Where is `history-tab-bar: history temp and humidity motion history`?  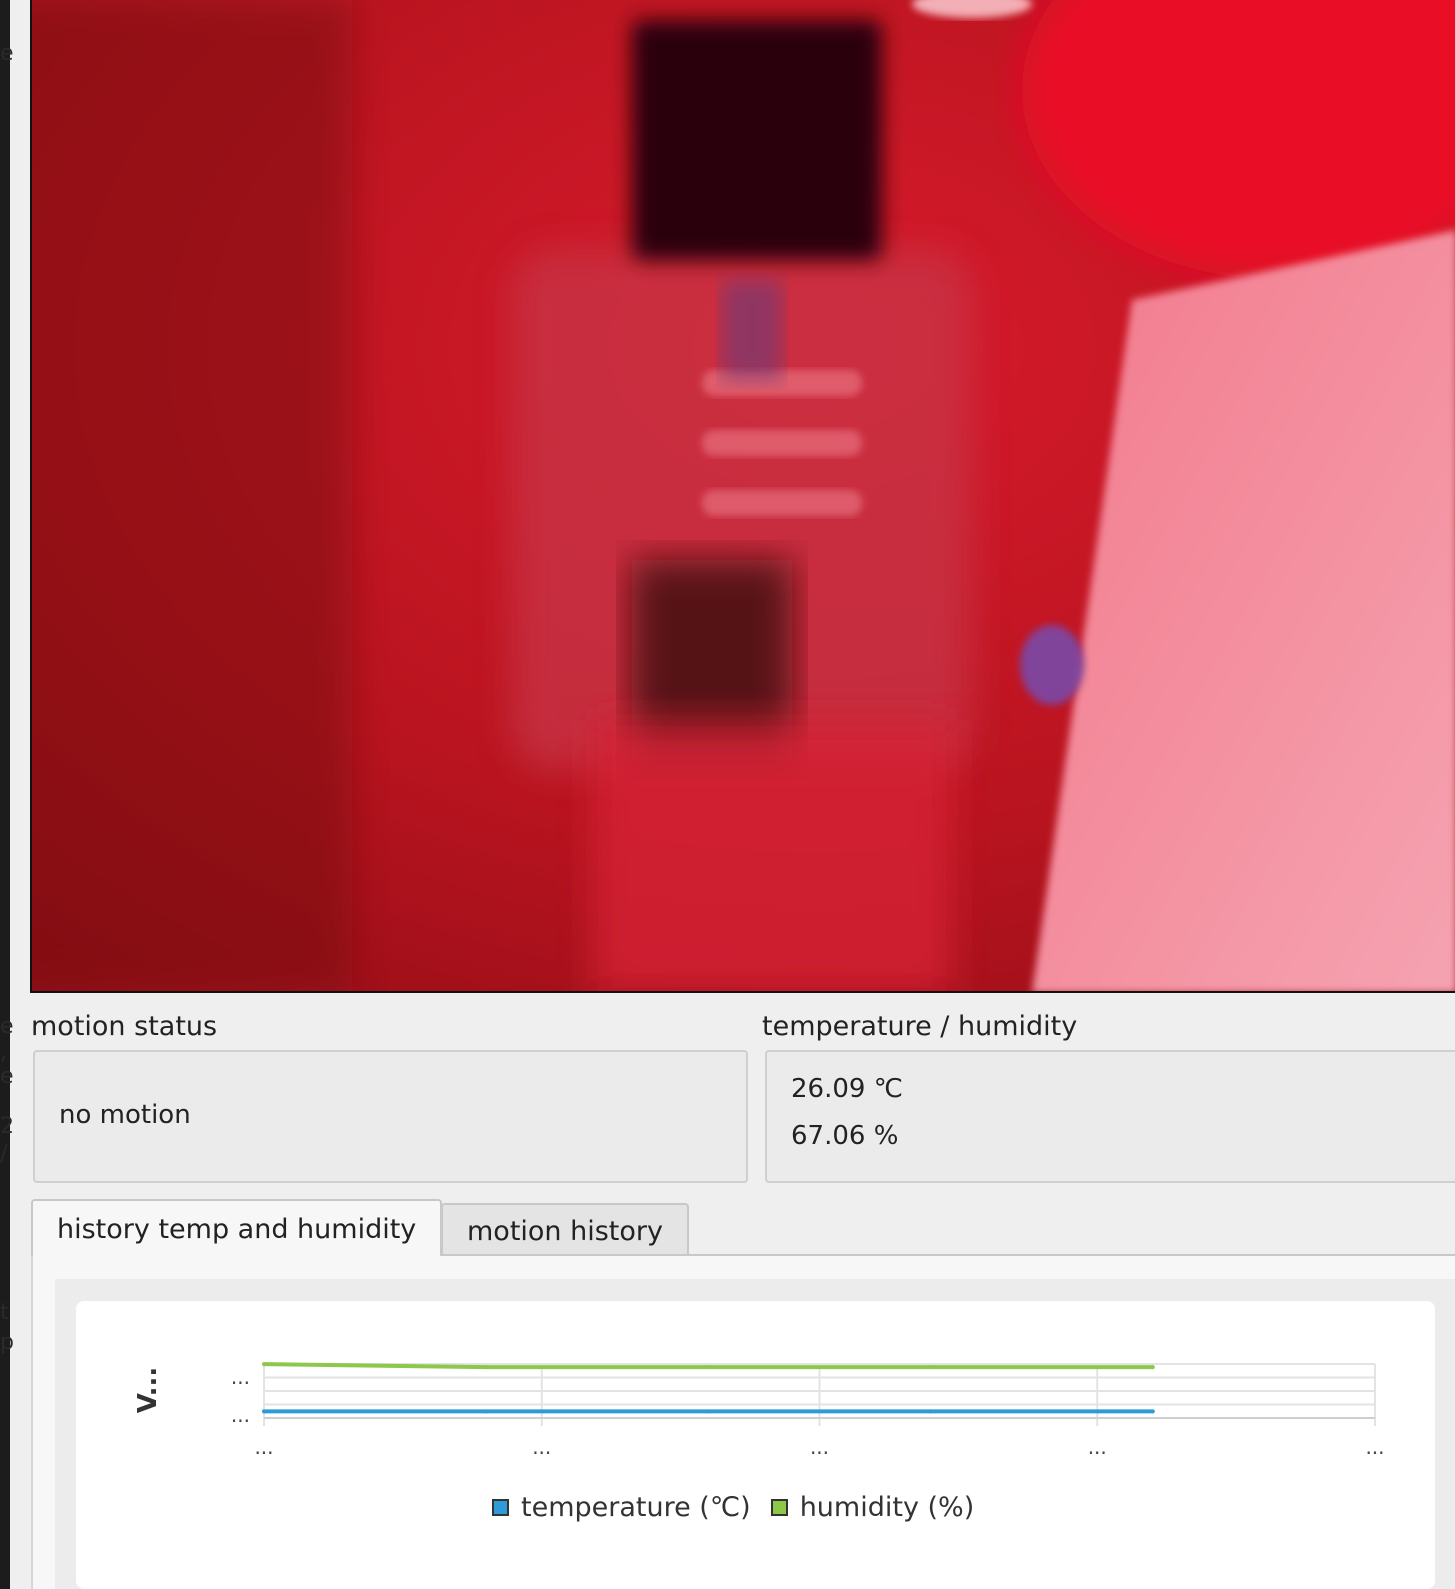 history-tab-bar: history temp and humidity motion history is located at coordinates (743, 1227).